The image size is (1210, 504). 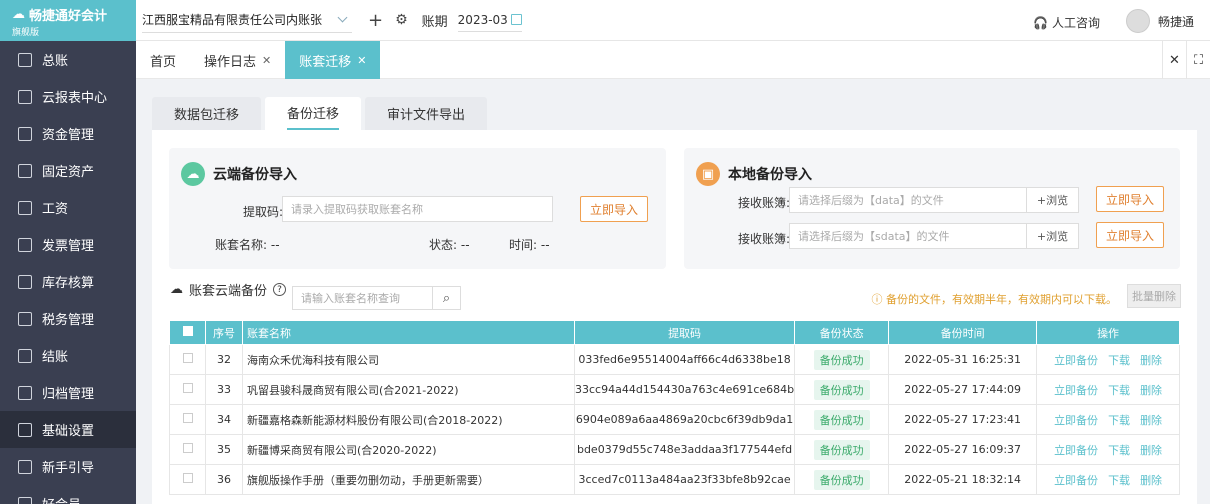 What do you see at coordinates (232, 20) in the screenshot?
I see `company-name: 江西服宝精品有限责任公司内账张` at bounding box center [232, 20].